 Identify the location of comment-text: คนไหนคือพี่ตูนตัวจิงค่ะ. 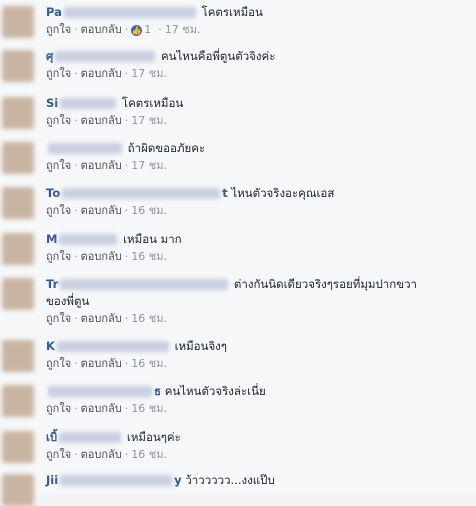
(218, 56).